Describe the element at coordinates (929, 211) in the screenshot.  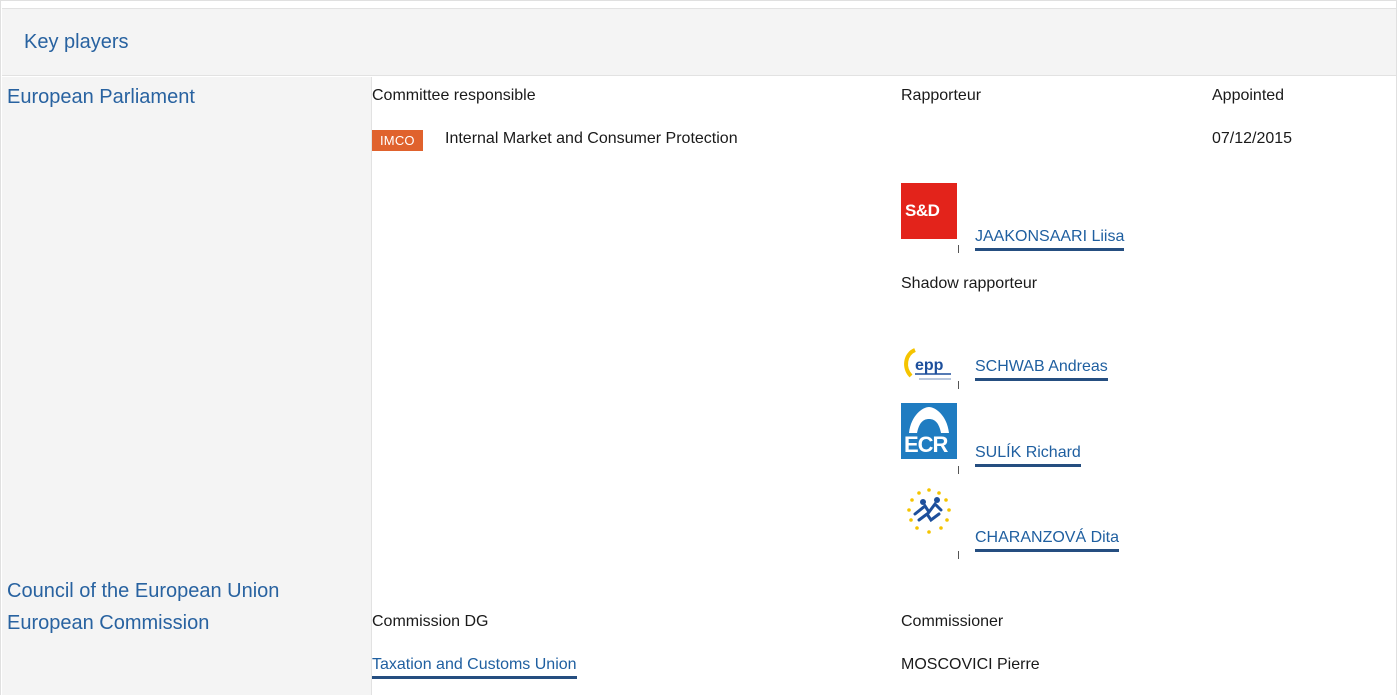
I see `sd-group-logo-icon: S&D` at that location.